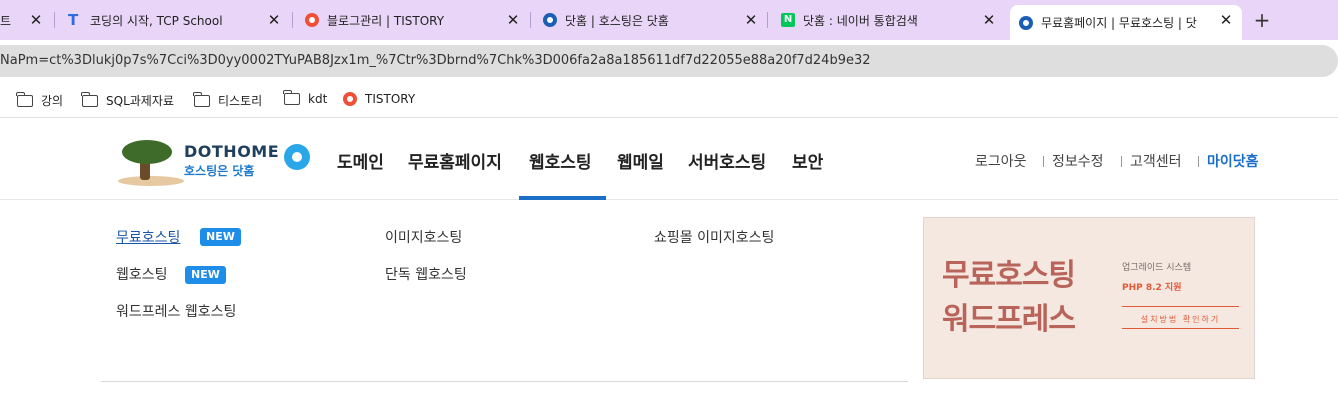  Describe the element at coordinates (73, 20) in the screenshot. I see `t-icon: T` at that location.